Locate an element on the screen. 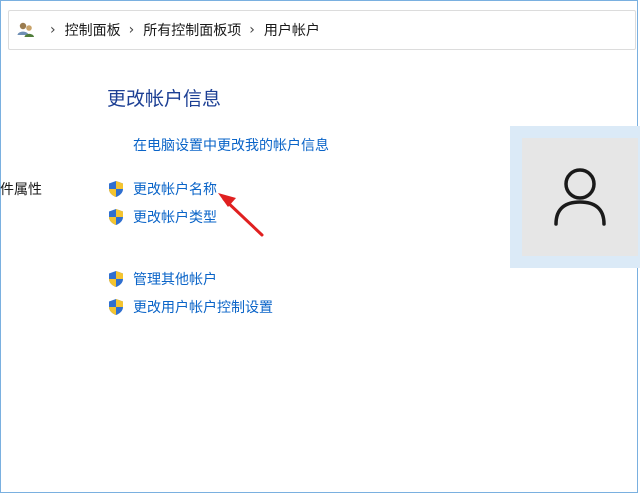  user-avatar-icon is located at coordinates (580, 197).